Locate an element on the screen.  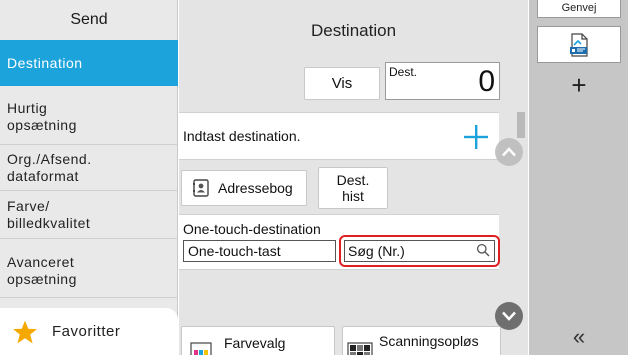
address-book-button: Adressebog is located at coordinates (244, 188).